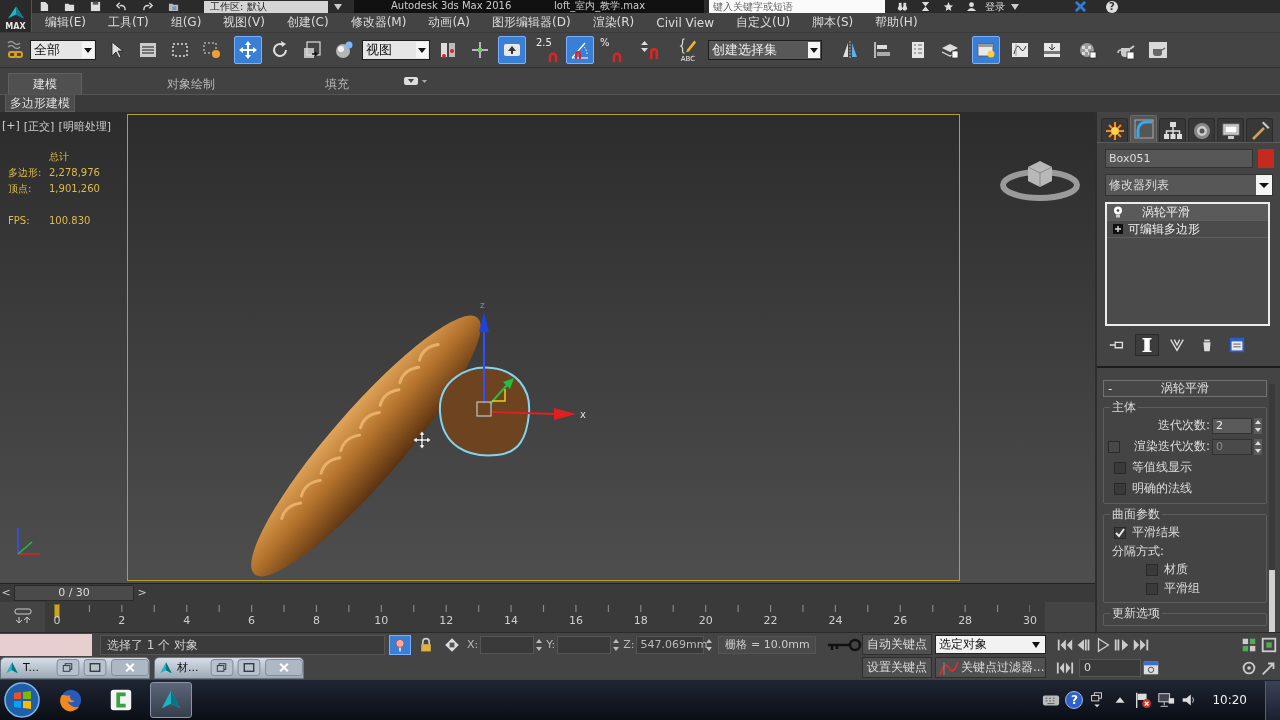  Describe the element at coordinates (173, 6) in the screenshot. I see `project-folder-icon` at that location.